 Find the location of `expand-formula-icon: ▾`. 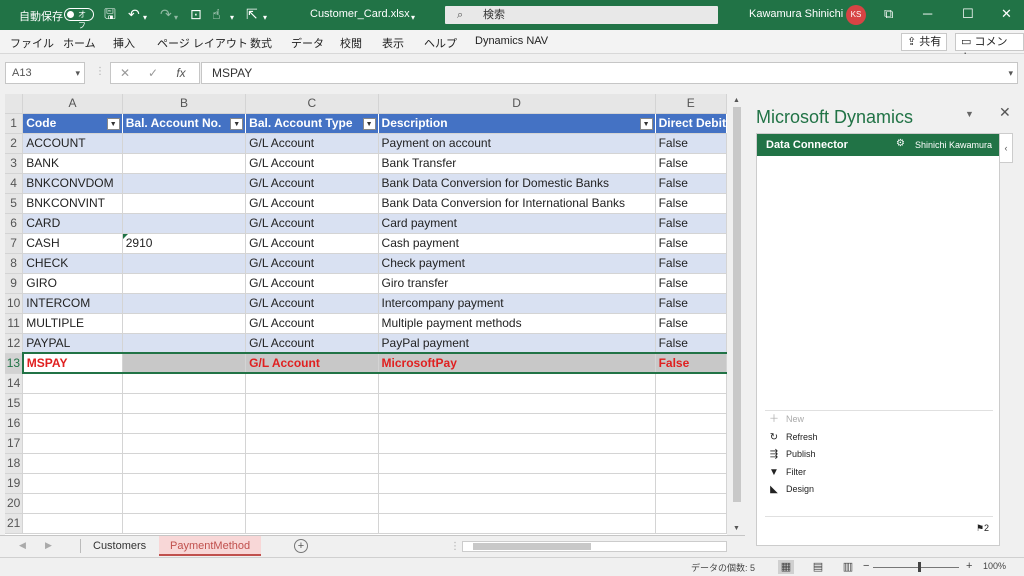

expand-formula-icon: ▾ is located at coordinates (1010, 73).